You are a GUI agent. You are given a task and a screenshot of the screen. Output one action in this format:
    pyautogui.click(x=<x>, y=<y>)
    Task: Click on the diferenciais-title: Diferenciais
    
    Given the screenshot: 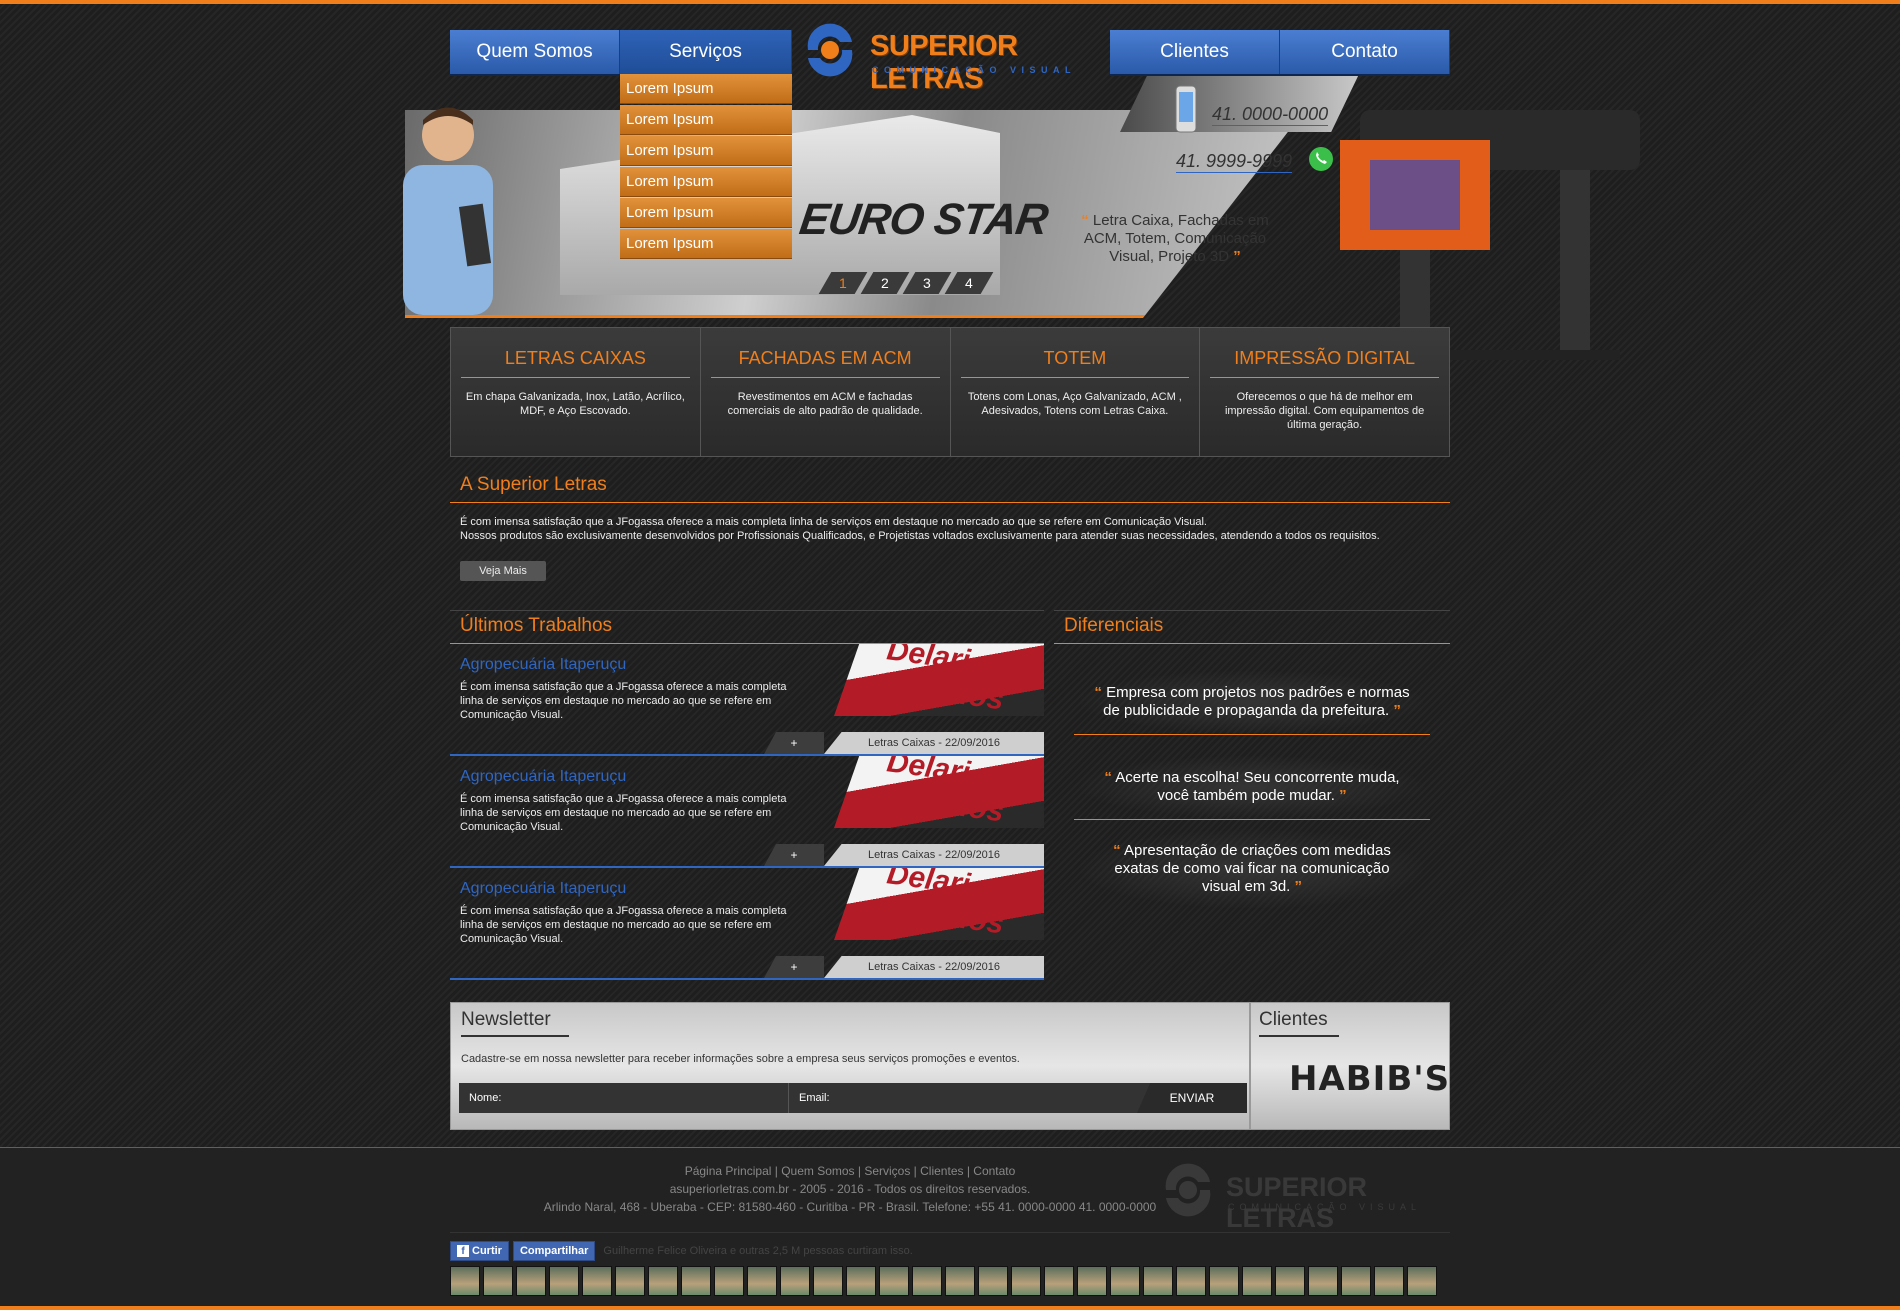 What is the action you would take?
    pyautogui.click(x=1252, y=627)
    